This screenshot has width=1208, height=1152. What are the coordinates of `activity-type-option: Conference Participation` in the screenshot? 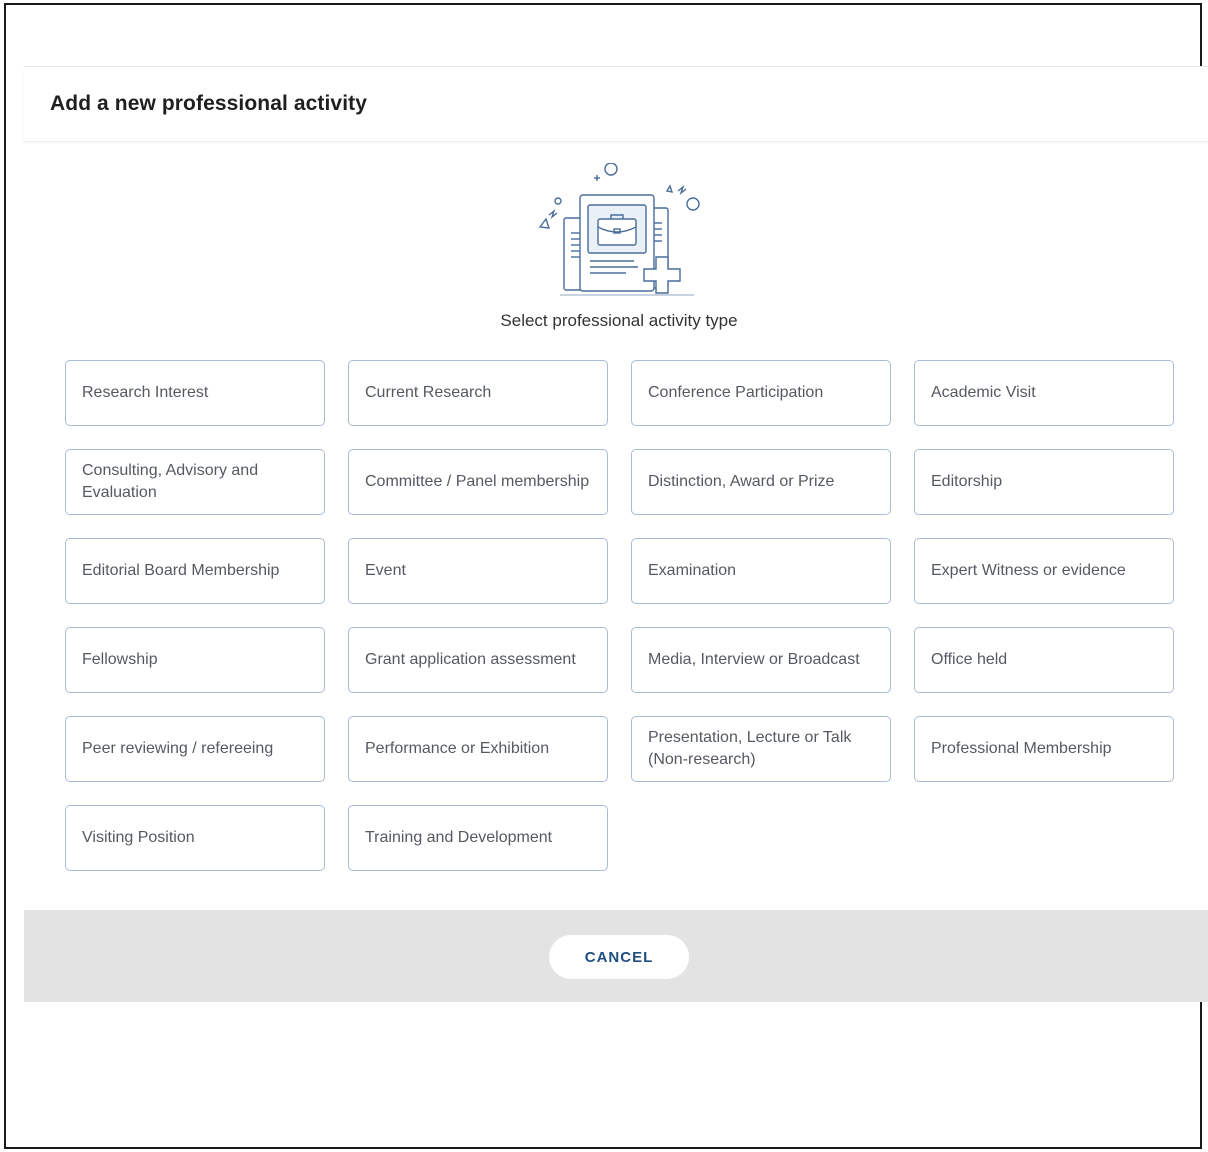 It's located at (761, 393).